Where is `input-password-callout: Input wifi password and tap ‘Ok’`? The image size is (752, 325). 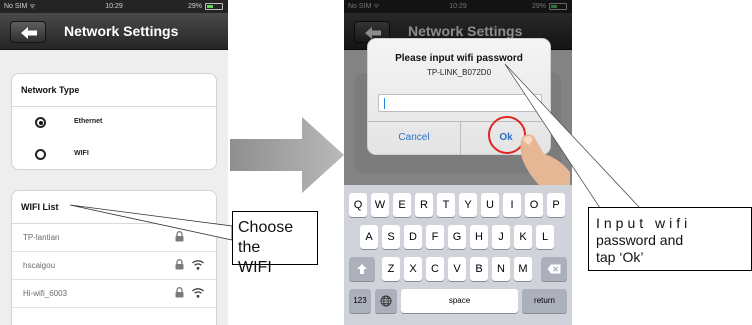 input-password-callout: Input wifi password and tap ‘Ok’ is located at coordinates (670, 239).